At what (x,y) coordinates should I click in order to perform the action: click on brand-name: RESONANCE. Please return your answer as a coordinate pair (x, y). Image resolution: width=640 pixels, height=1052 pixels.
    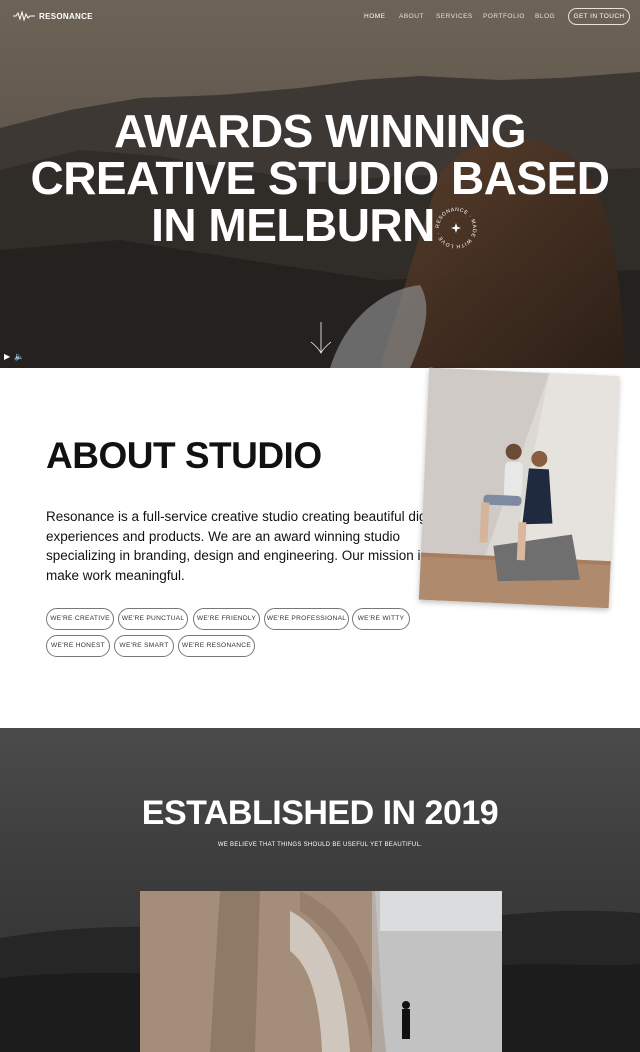
    Looking at the image, I should click on (66, 16).